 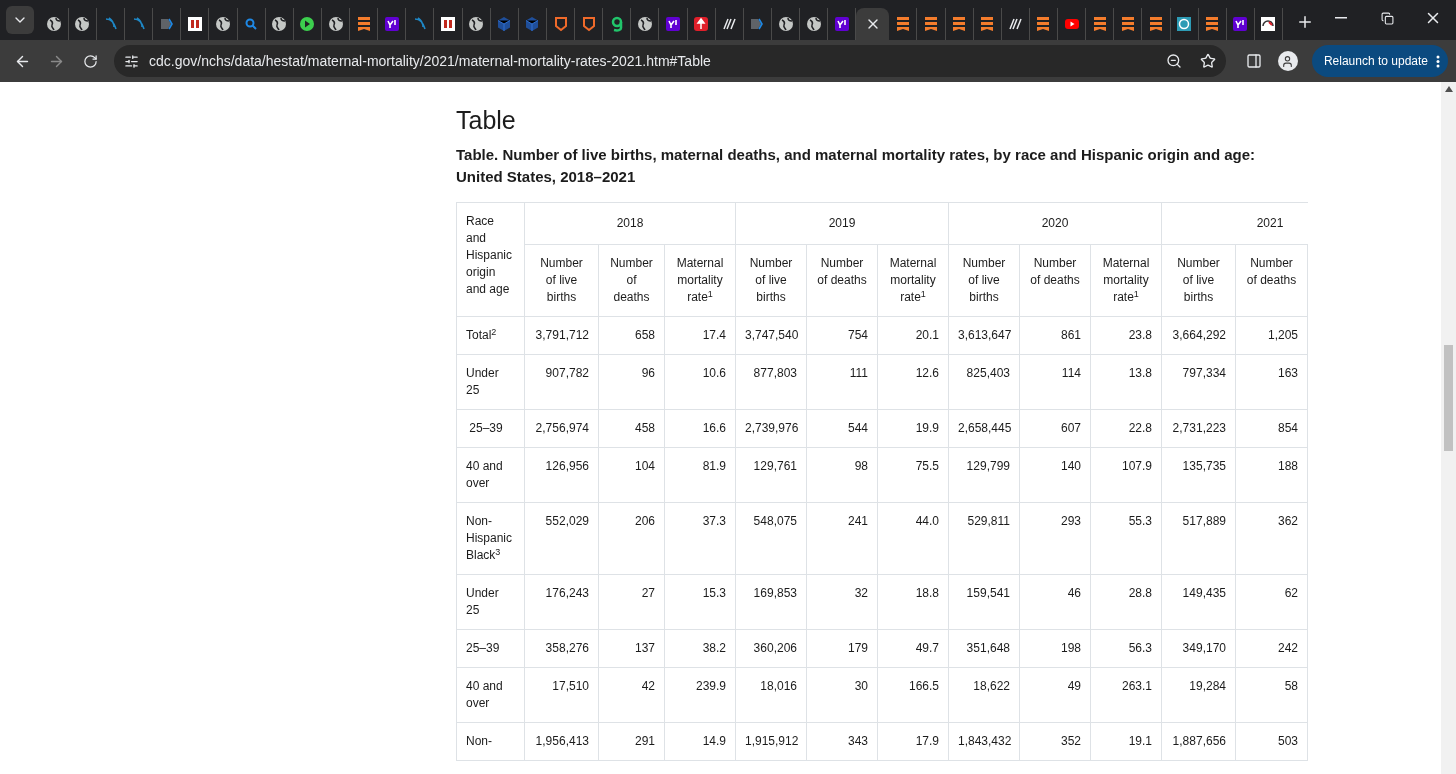 What do you see at coordinates (1271, 335) in the screenshot?
I see `table-cell: 1,205` at bounding box center [1271, 335].